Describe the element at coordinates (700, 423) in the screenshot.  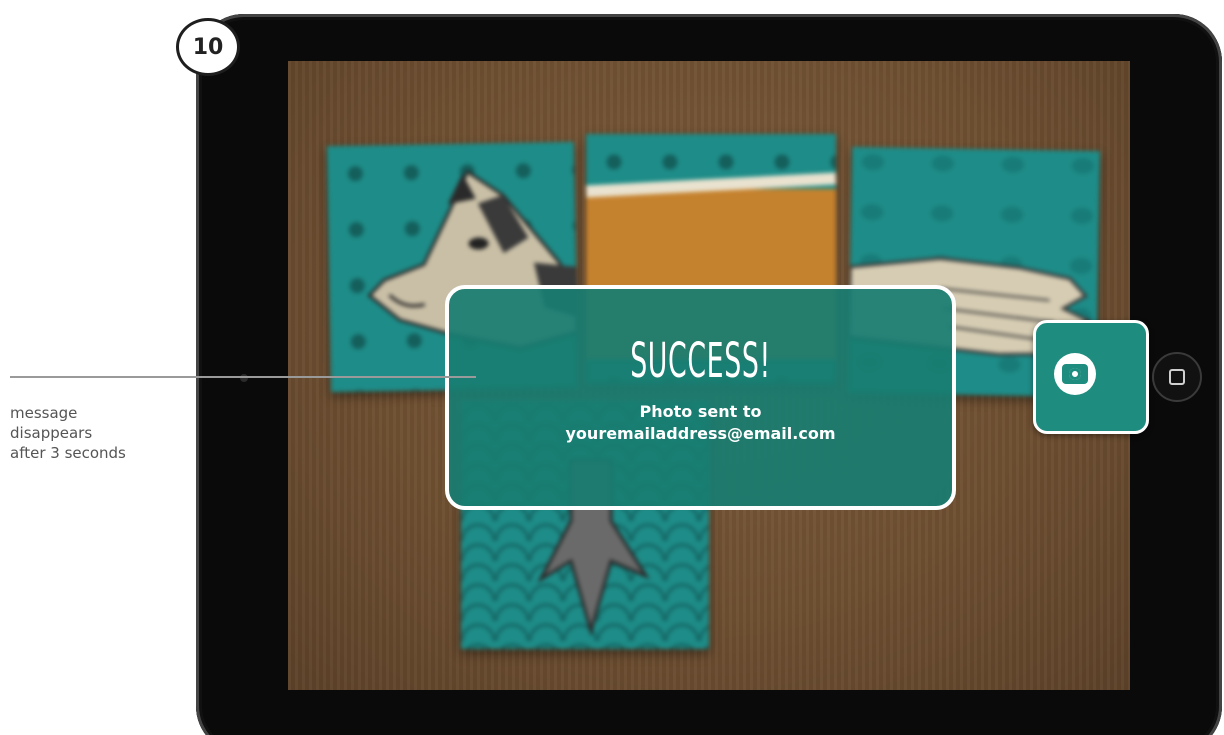
I see `toast-message: Photo sent to youremailaddress@email.com` at that location.